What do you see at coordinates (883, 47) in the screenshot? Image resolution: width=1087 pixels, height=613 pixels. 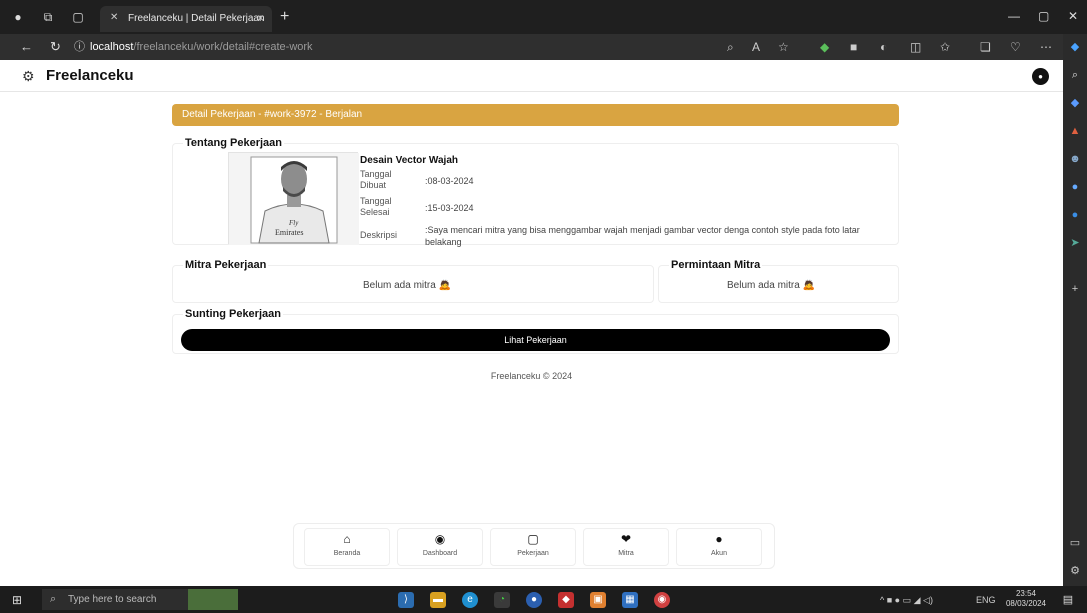 I see `extension-c-icon: ◐` at bounding box center [883, 47].